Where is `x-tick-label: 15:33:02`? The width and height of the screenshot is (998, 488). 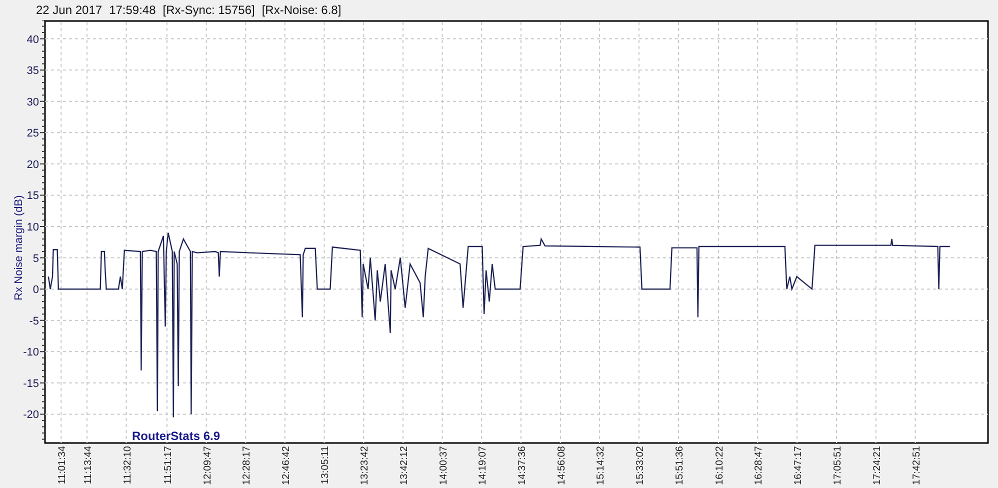
x-tick-label: 15:33:02 is located at coordinates (640, 465).